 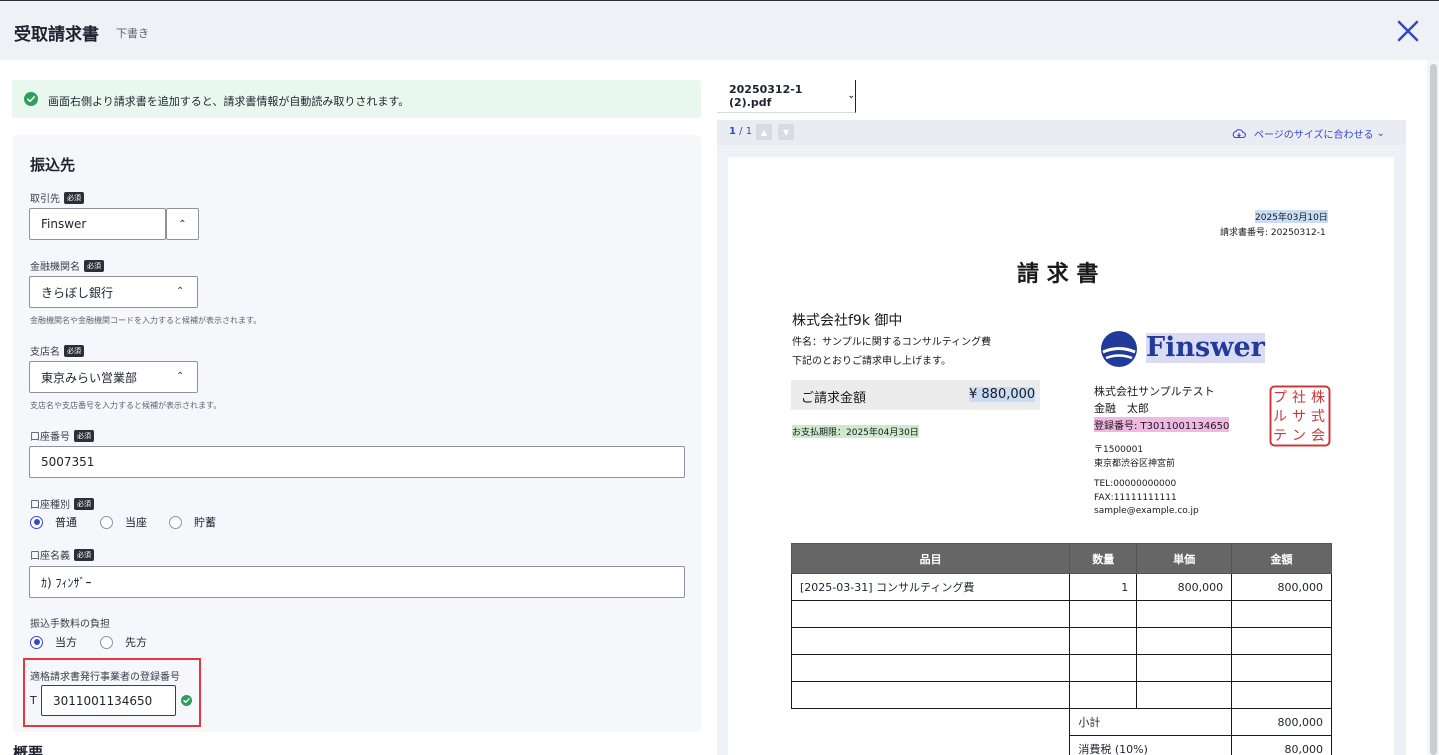 What do you see at coordinates (1300, 416) in the screenshot?
I see `company-seal-icon: 株式会 社サン プルテ` at bounding box center [1300, 416].